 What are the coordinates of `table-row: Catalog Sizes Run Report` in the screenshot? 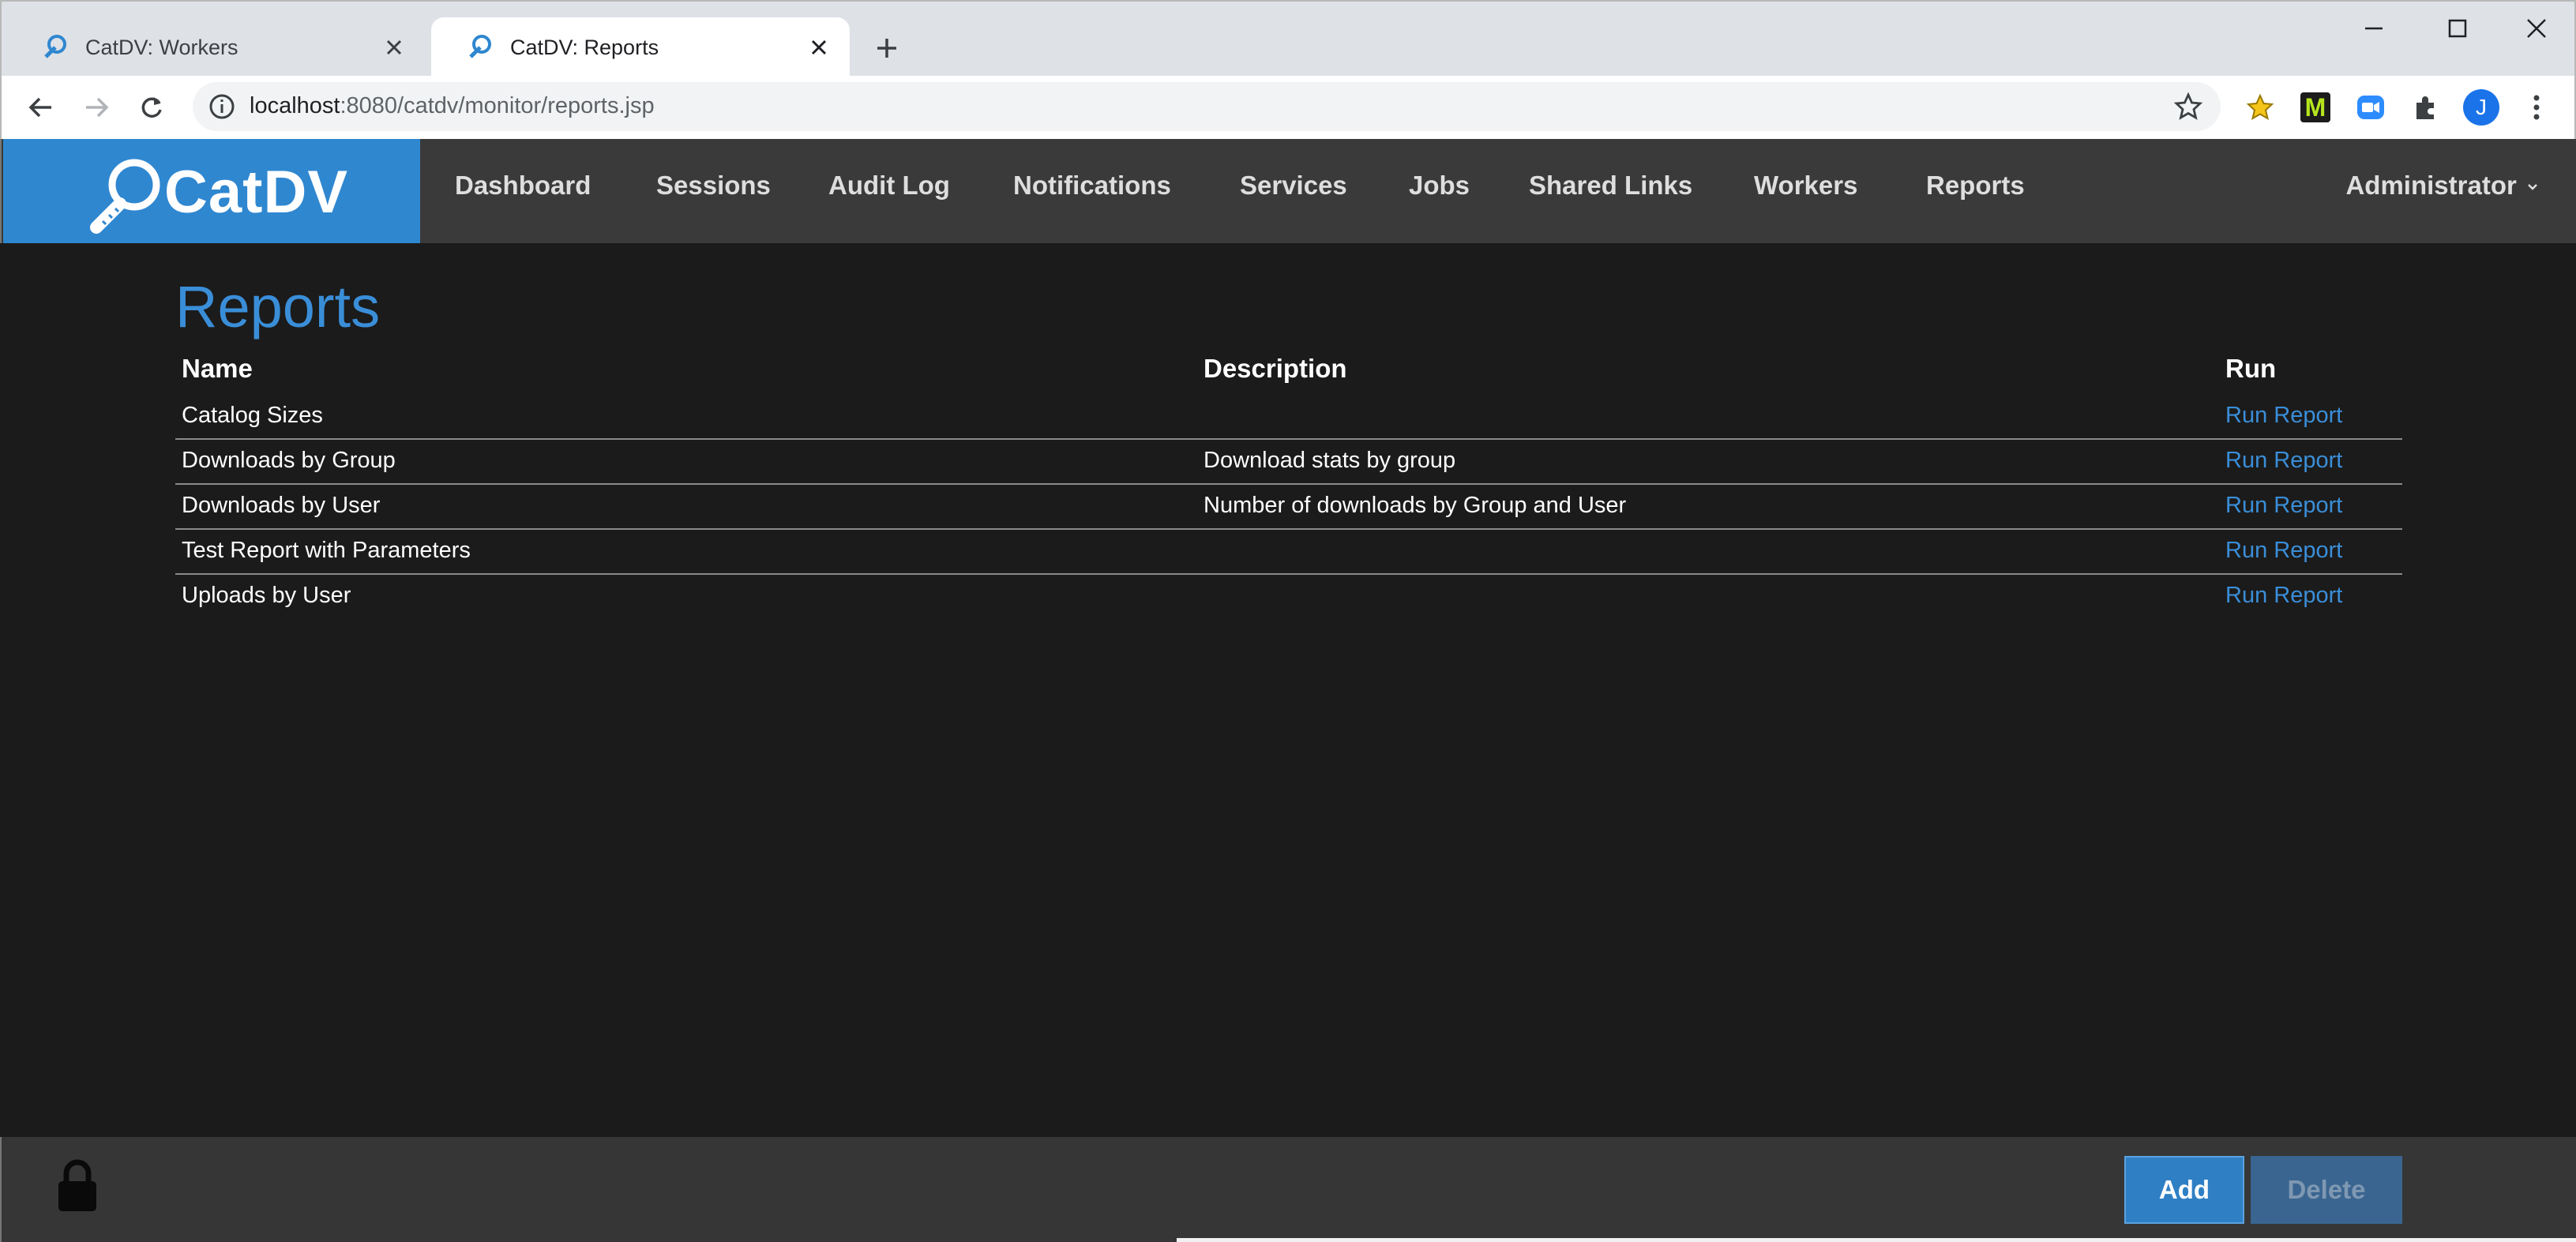 It's located at (1288, 417).